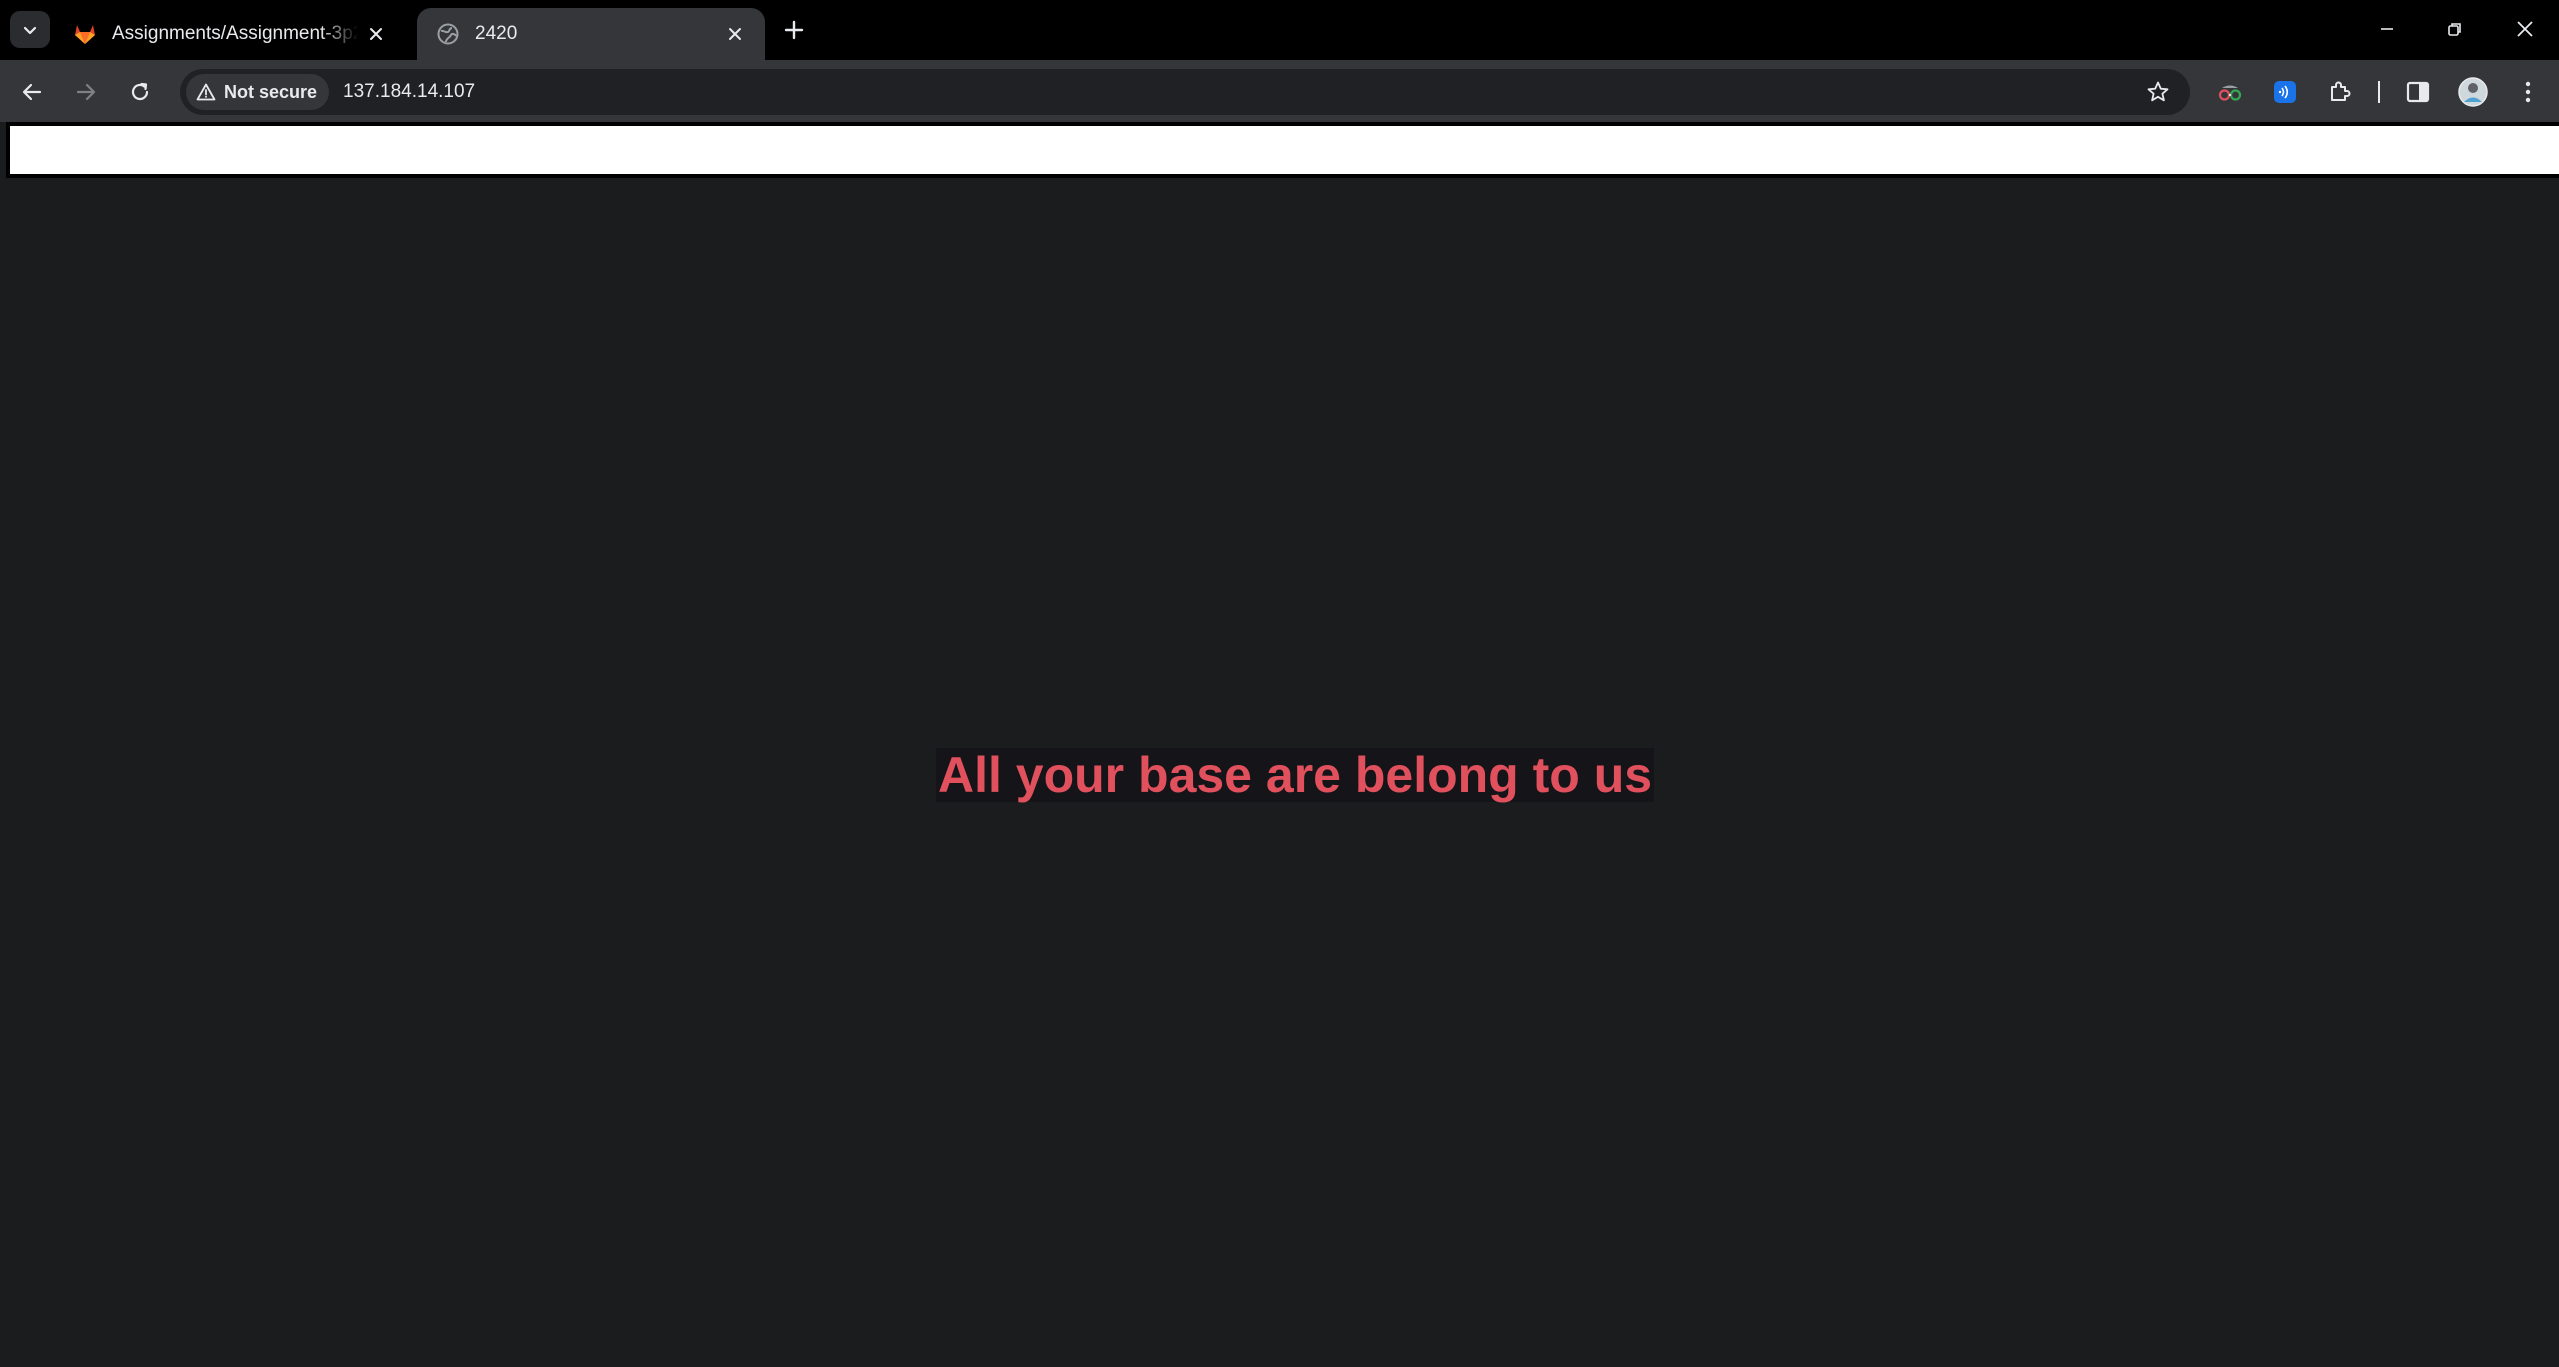  I want to click on address-bar: Not secure 137.184.14.107, so click(1185, 92).